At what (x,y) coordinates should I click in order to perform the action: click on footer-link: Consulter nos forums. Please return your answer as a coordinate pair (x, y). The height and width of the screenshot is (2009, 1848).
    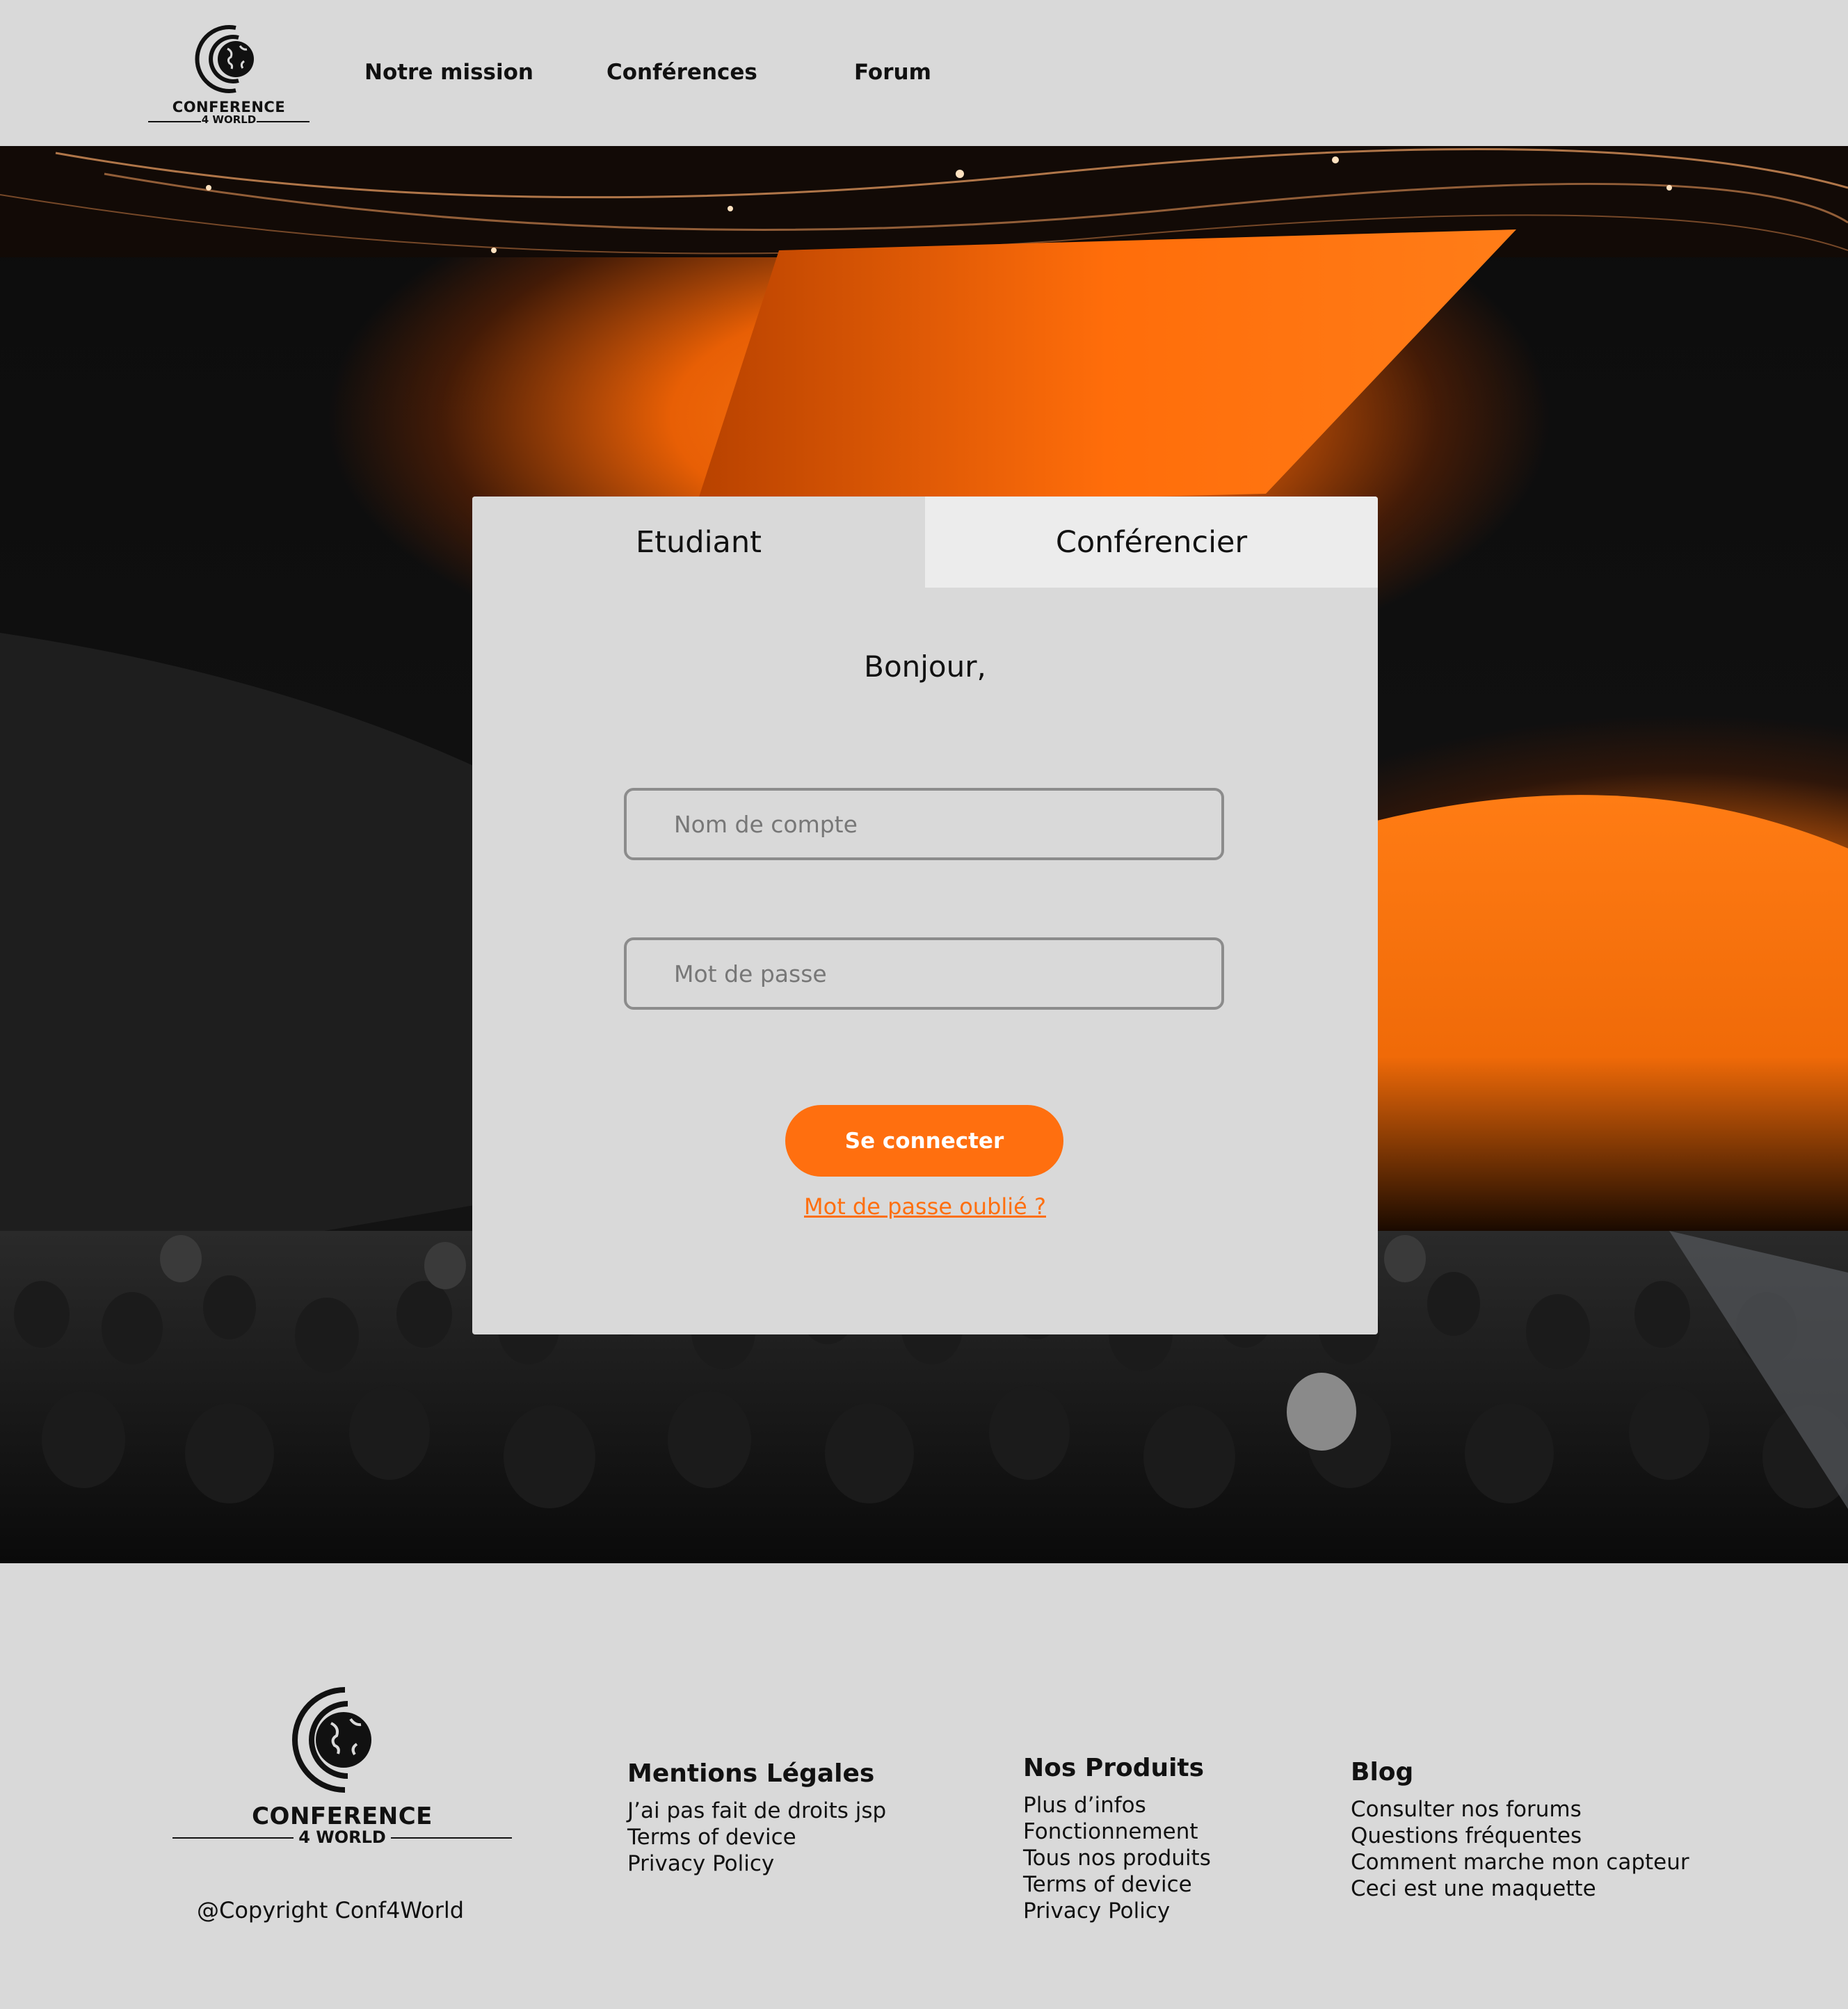
    Looking at the image, I should click on (1520, 1809).